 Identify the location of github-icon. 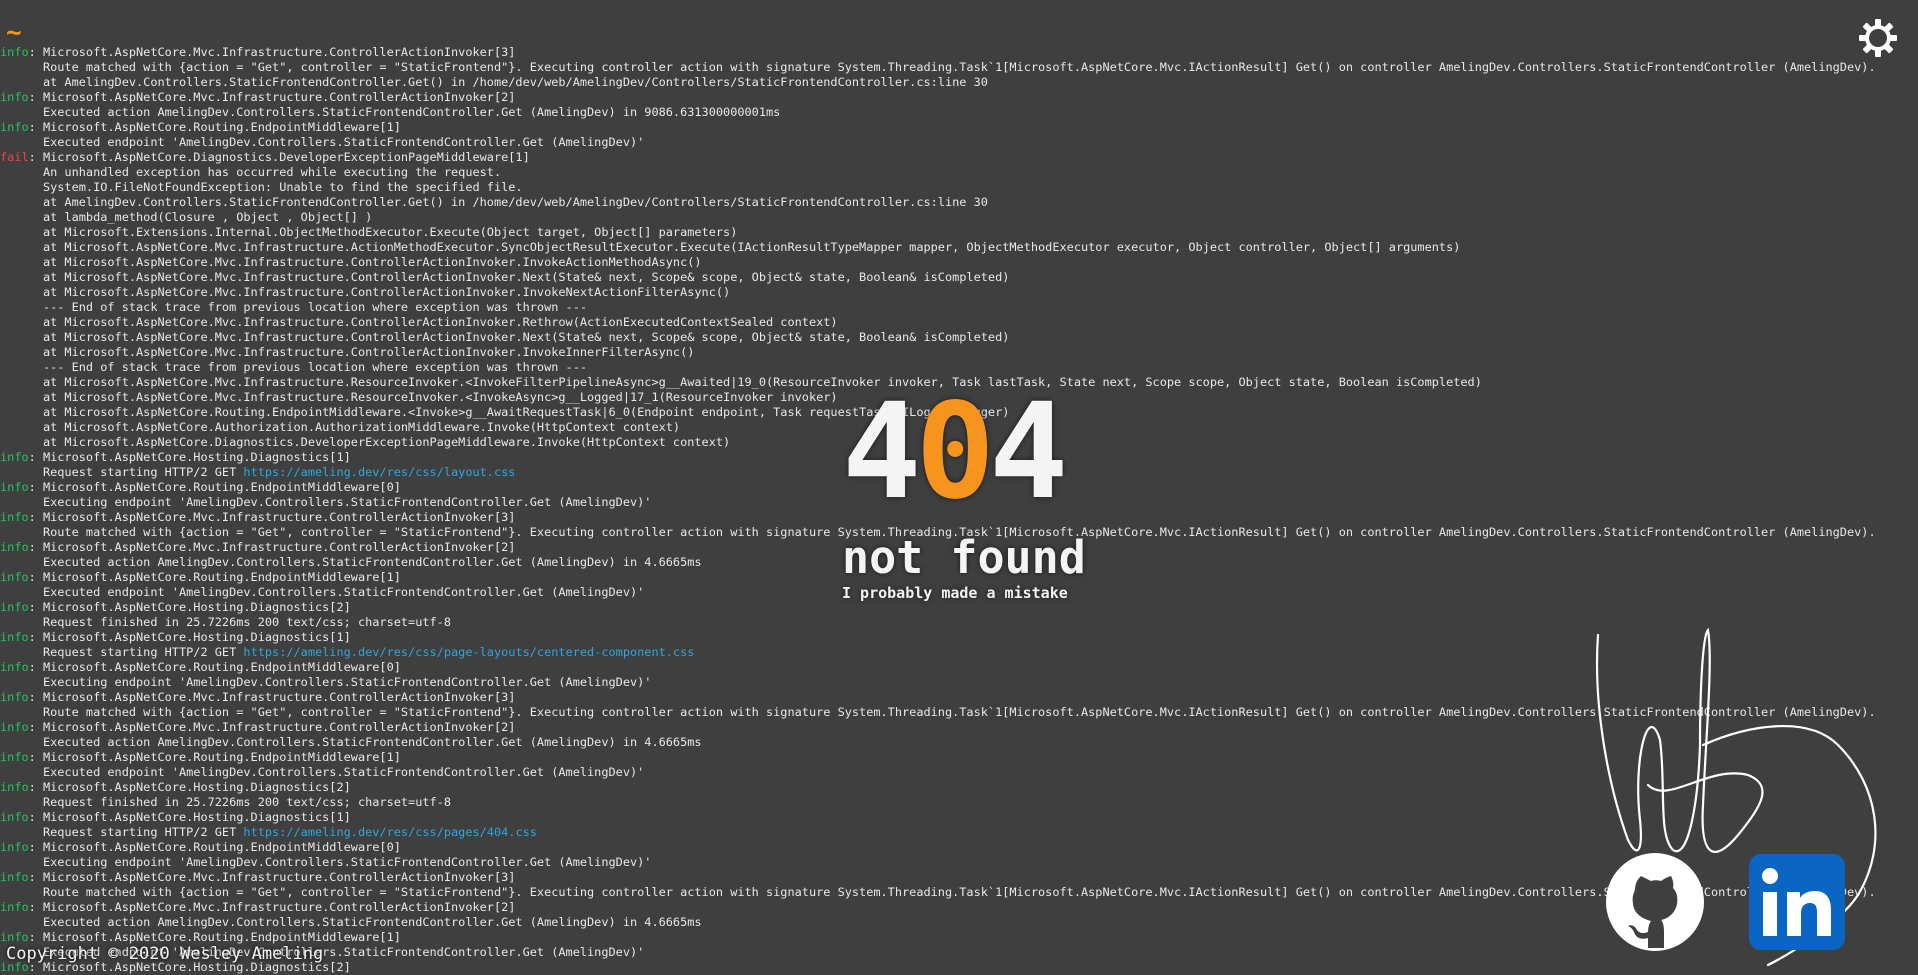
(1655, 902).